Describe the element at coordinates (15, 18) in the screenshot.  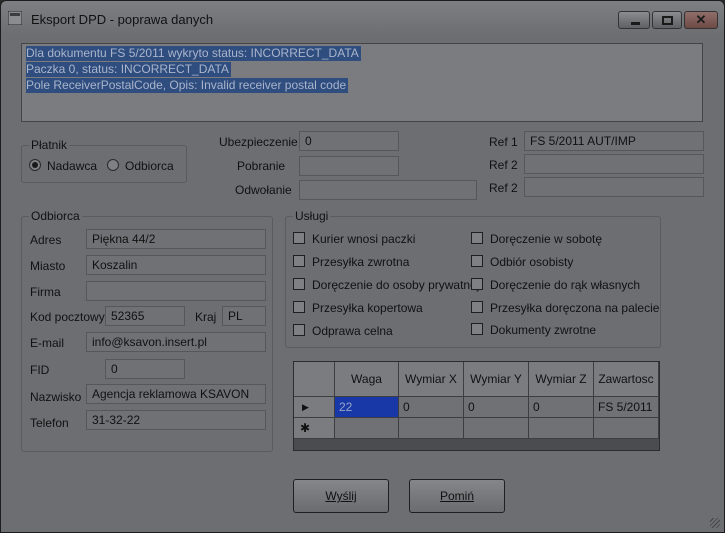
I see `app-icon` at that location.